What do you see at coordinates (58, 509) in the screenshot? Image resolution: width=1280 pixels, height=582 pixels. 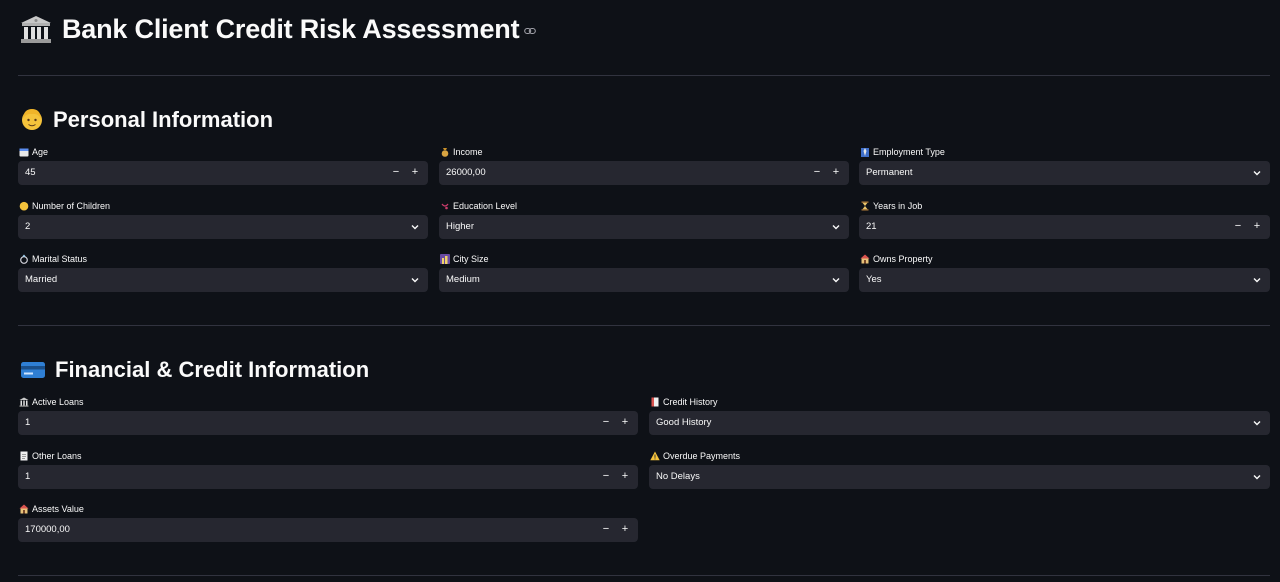 I see `assets-value-label: Assets Value` at bounding box center [58, 509].